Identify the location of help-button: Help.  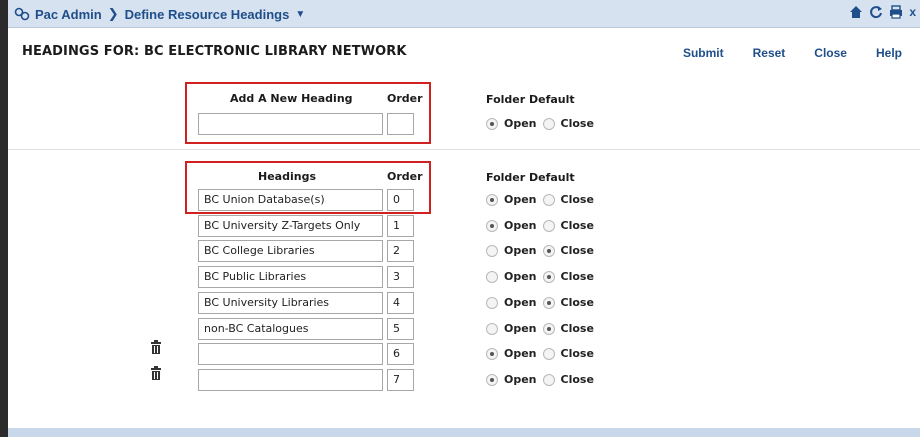
(889, 53).